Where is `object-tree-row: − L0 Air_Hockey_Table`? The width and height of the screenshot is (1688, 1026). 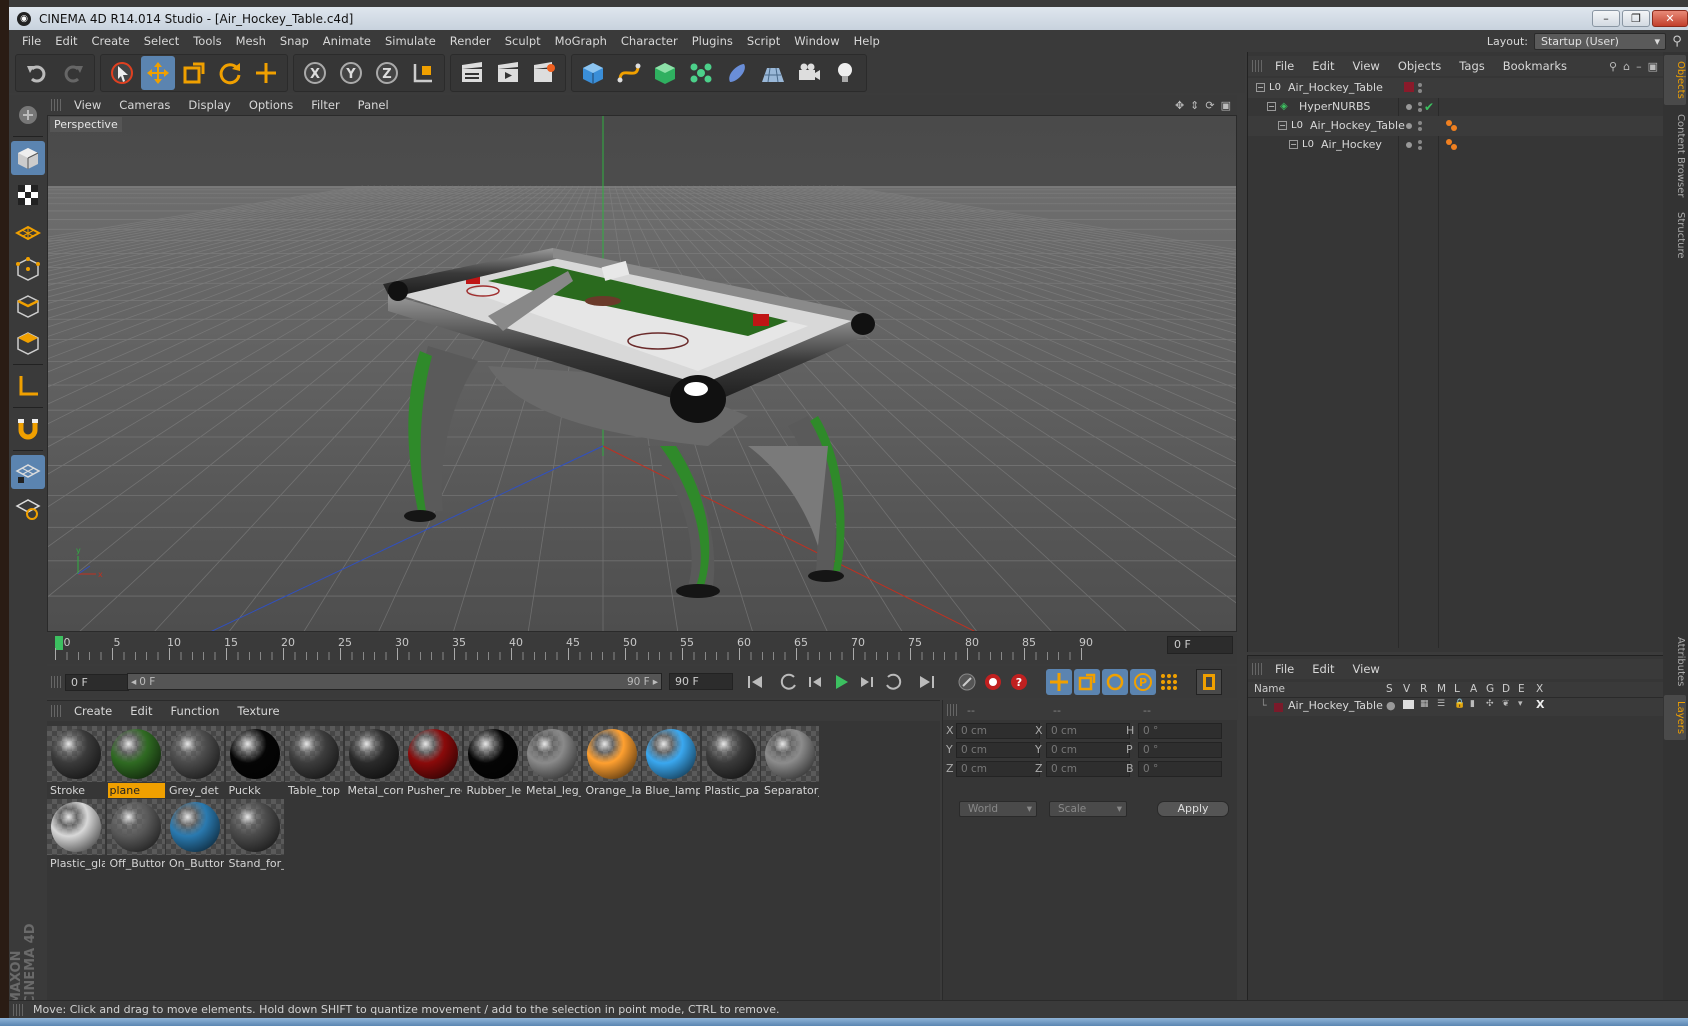
object-tree-row: − L0 Air_Hockey_Table is located at coordinates (1456, 88).